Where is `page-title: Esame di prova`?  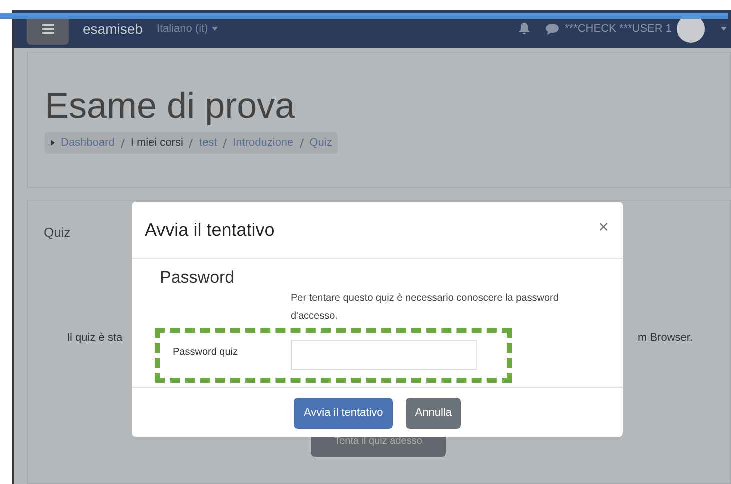 page-title: Esame di prova is located at coordinates (170, 106).